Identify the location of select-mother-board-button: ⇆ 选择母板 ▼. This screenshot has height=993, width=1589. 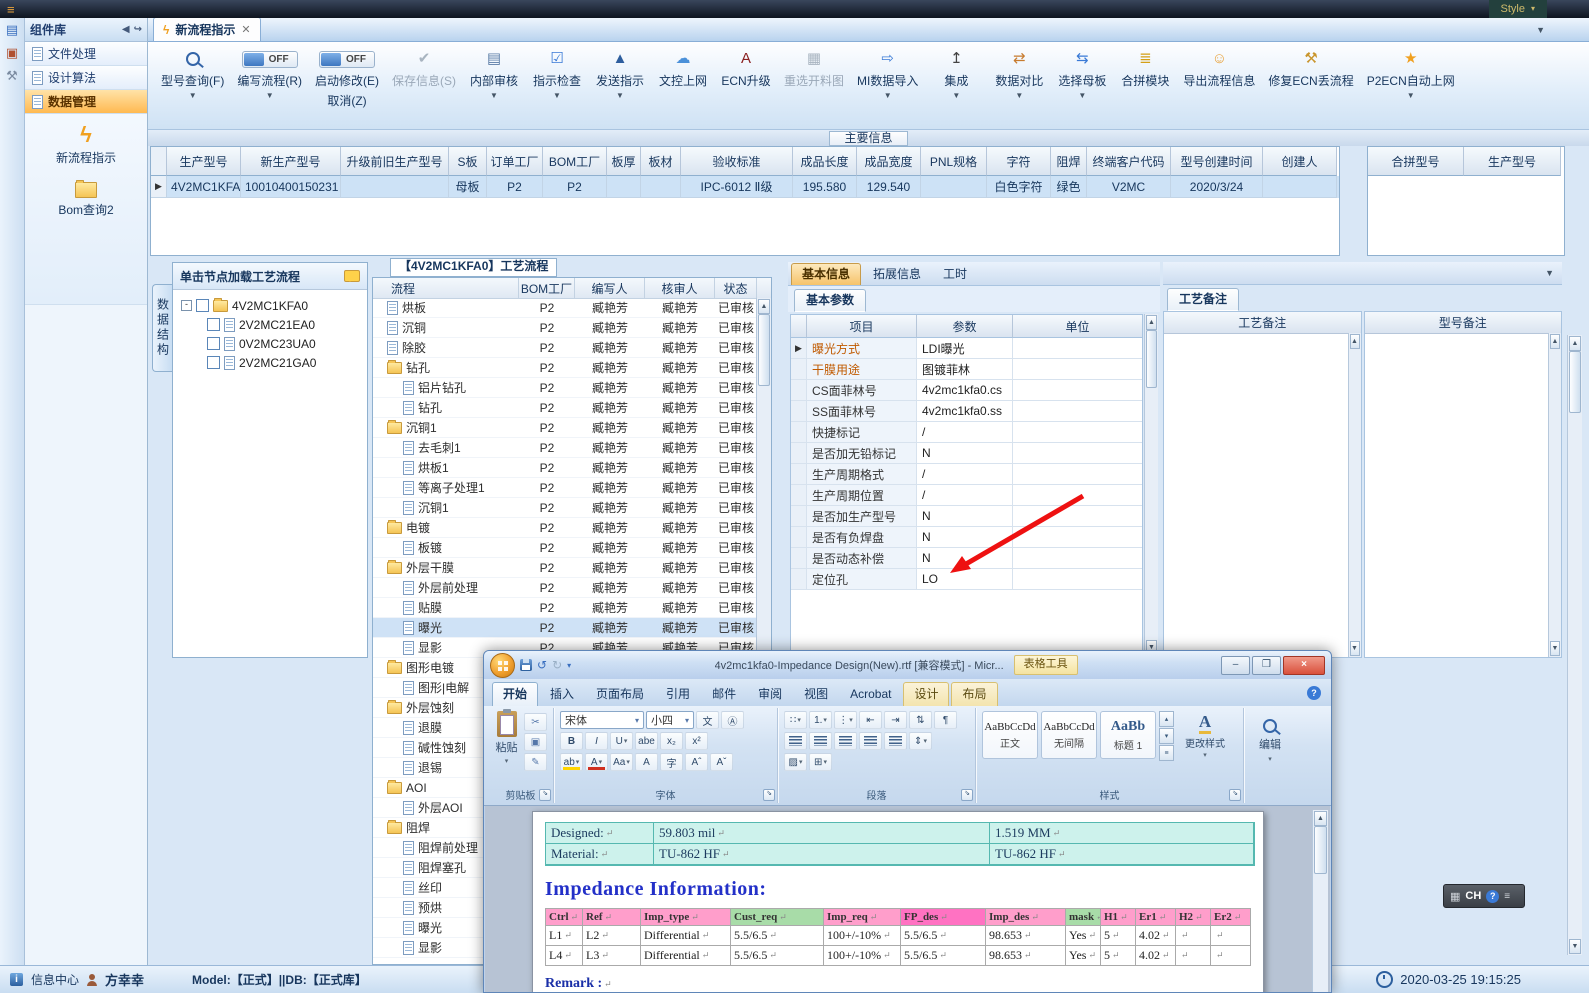
(1082, 74).